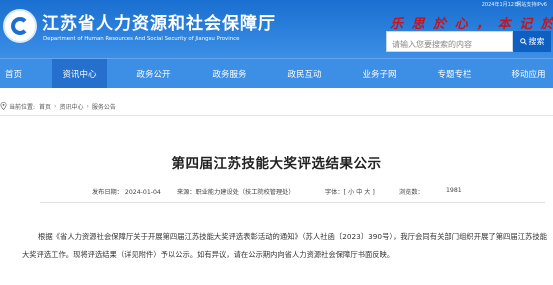  Describe the element at coordinates (126, 192) in the screenshot. I see `publish-date: 发布日期： 2024-01-04` at that location.